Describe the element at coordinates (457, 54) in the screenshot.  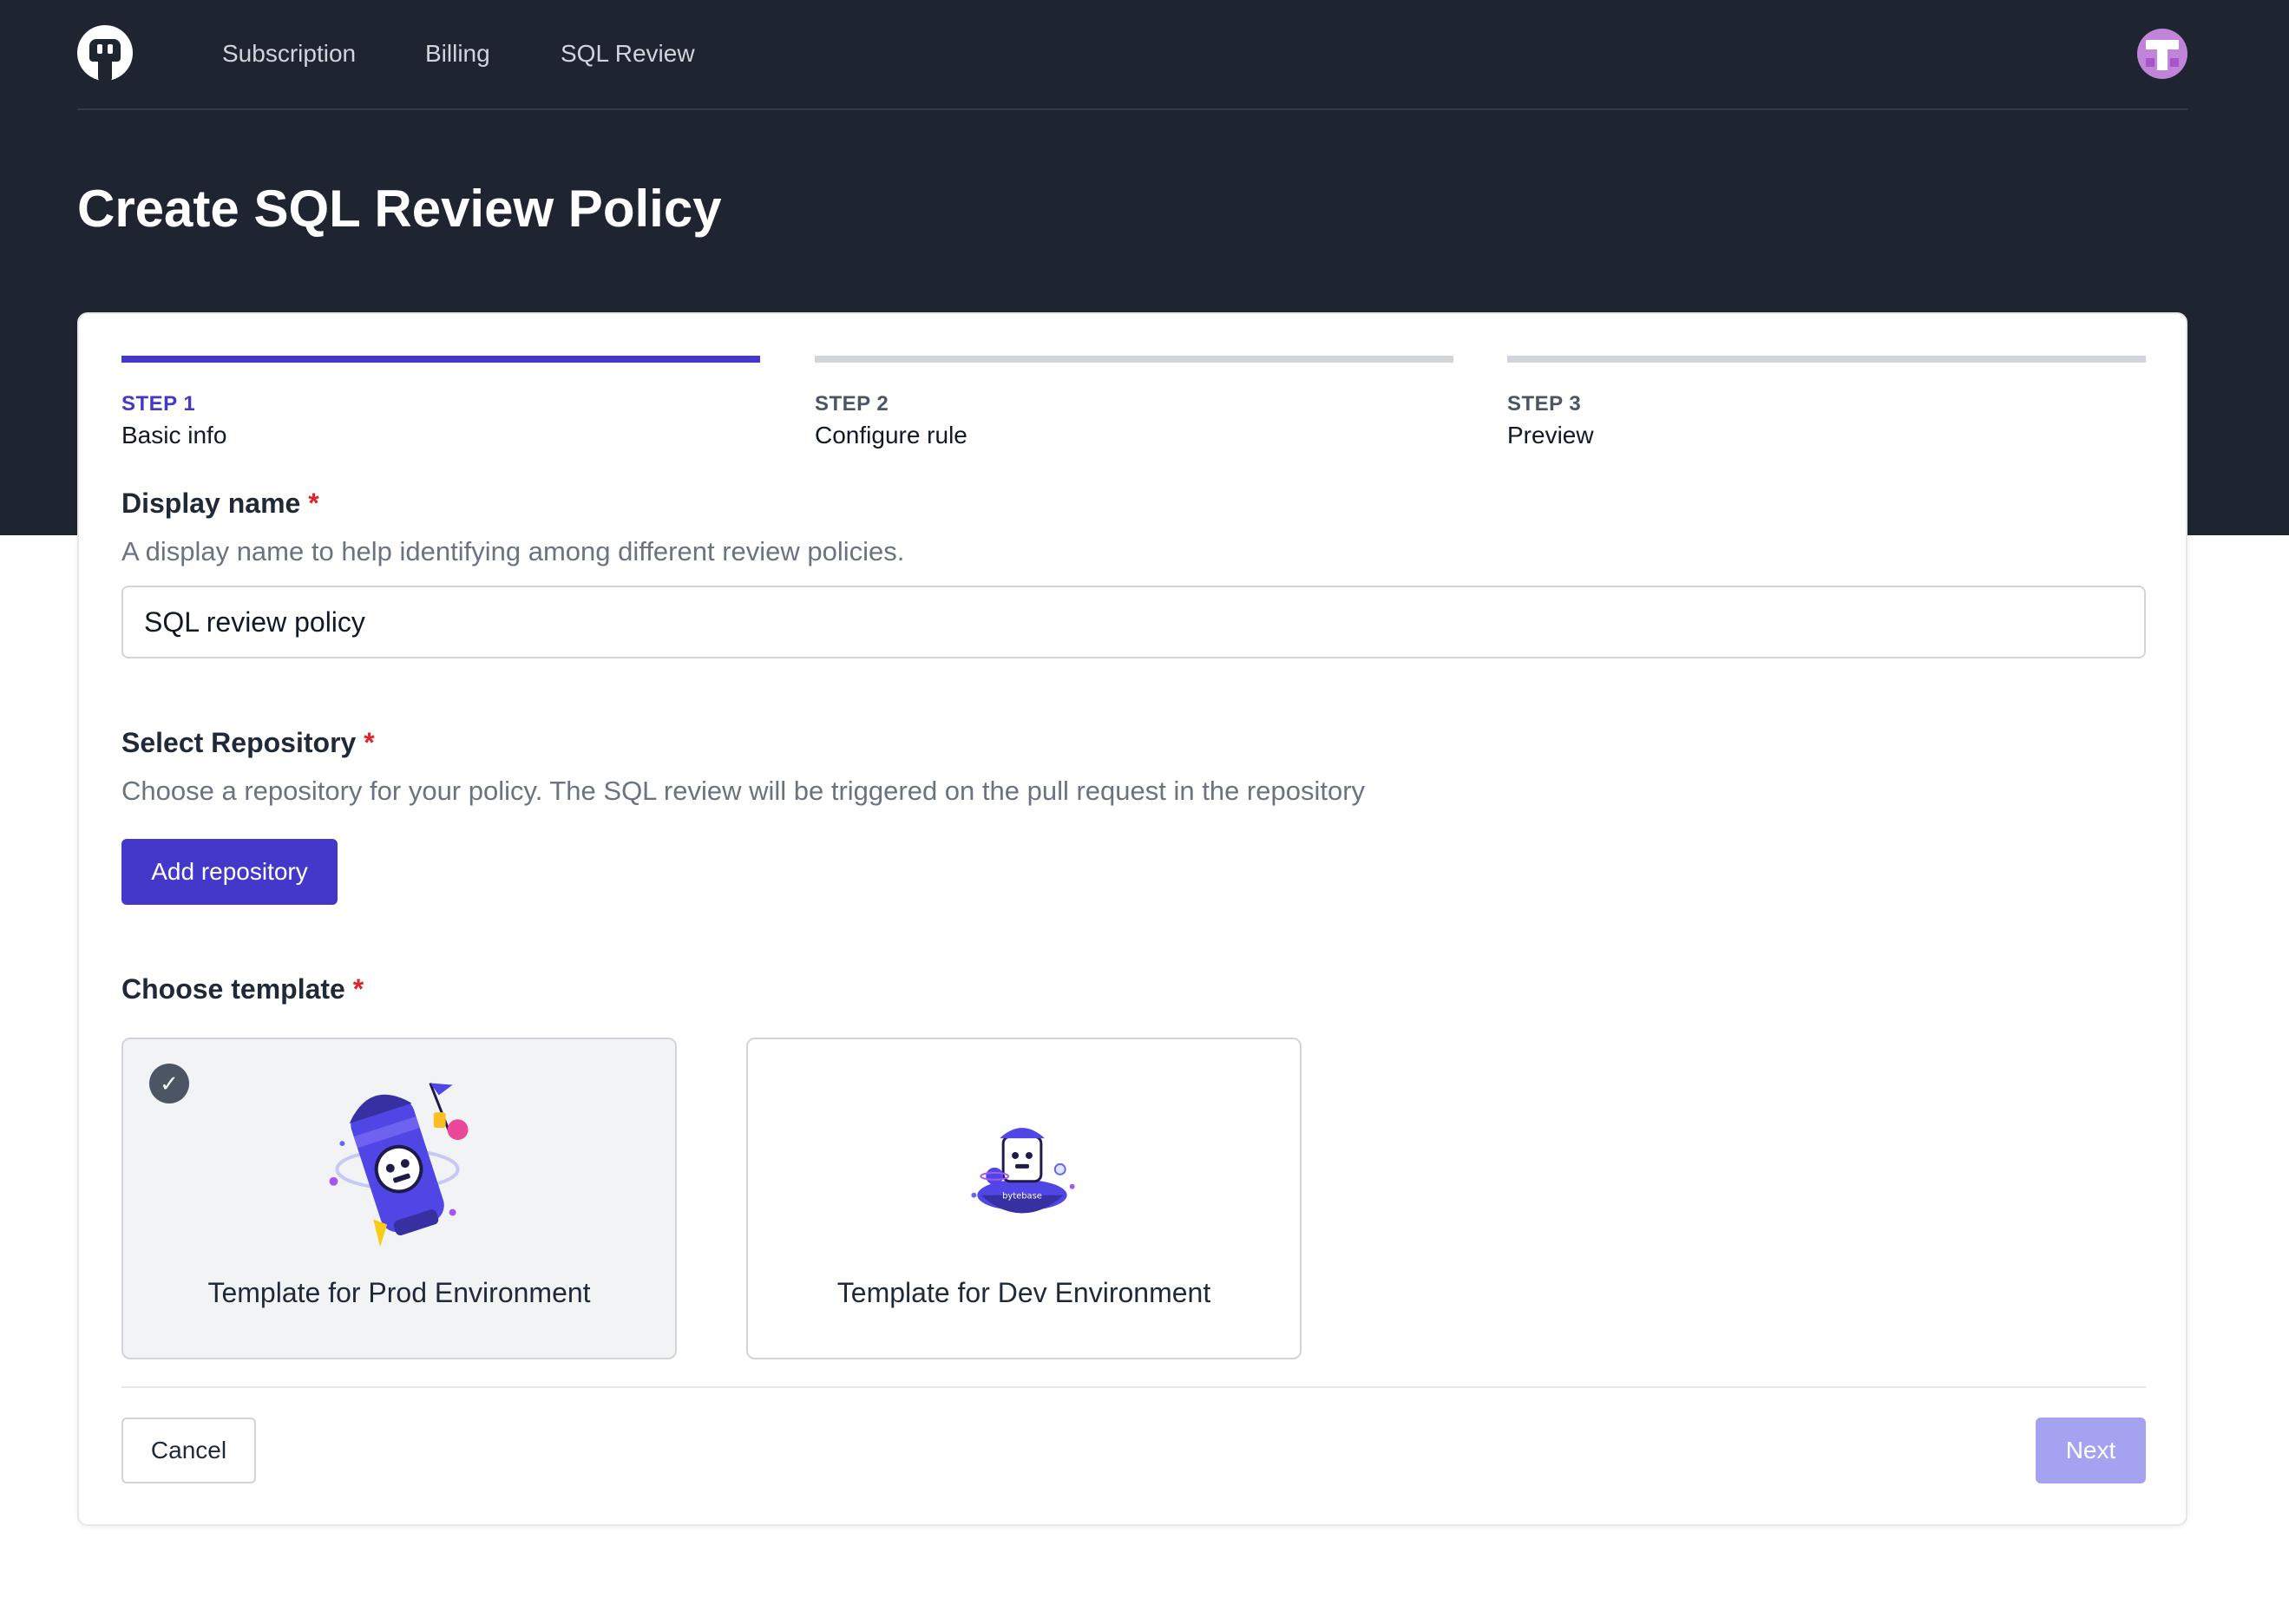
I see `nav-link-billing: Billing` at that location.